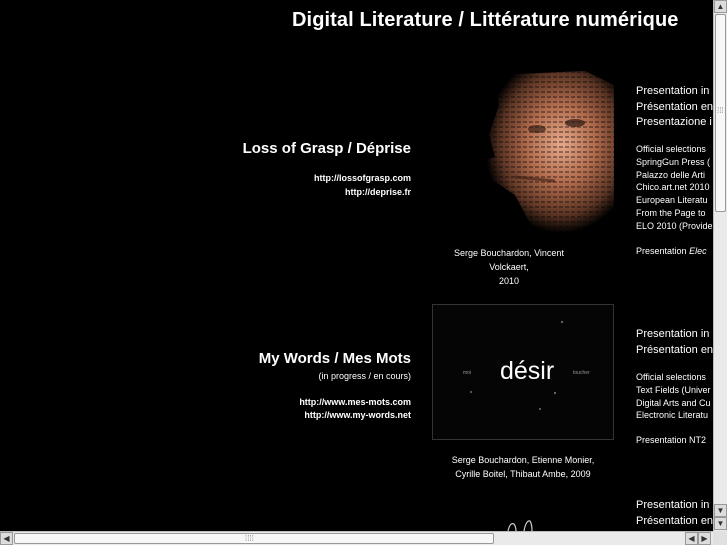 The image size is (727, 545). What do you see at coordinates (671, 174) in the screenshot?
I see `selection-item: Palazzo delle Arti` at bounding box center [671, 174].